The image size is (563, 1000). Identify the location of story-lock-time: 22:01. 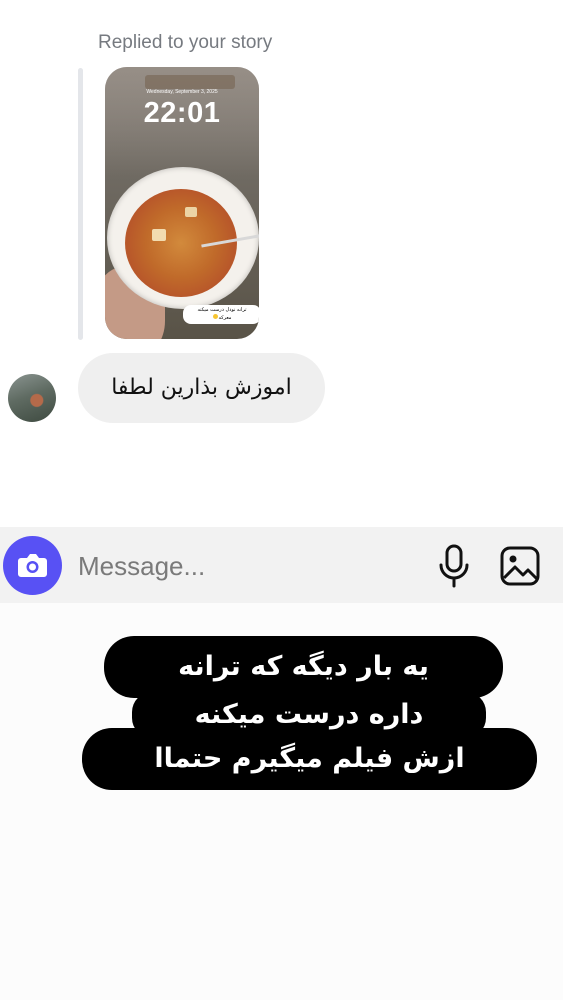
(182, 113).